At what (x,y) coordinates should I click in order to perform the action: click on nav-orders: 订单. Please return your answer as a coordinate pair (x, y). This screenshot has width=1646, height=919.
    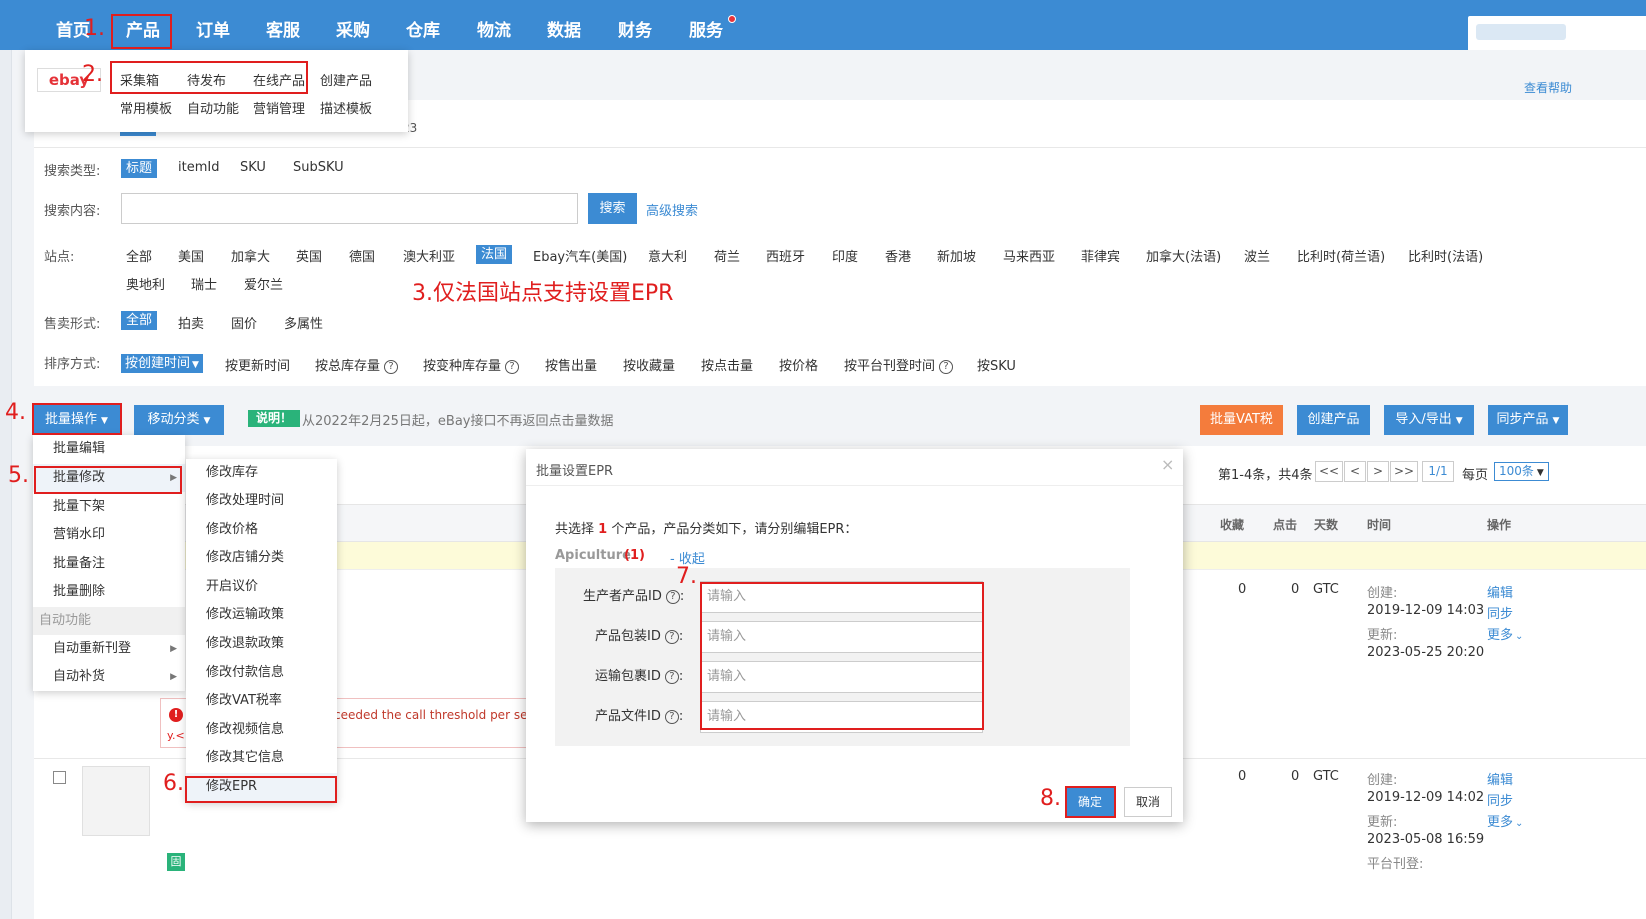
    Looking at the image, I should click on (213, 25).